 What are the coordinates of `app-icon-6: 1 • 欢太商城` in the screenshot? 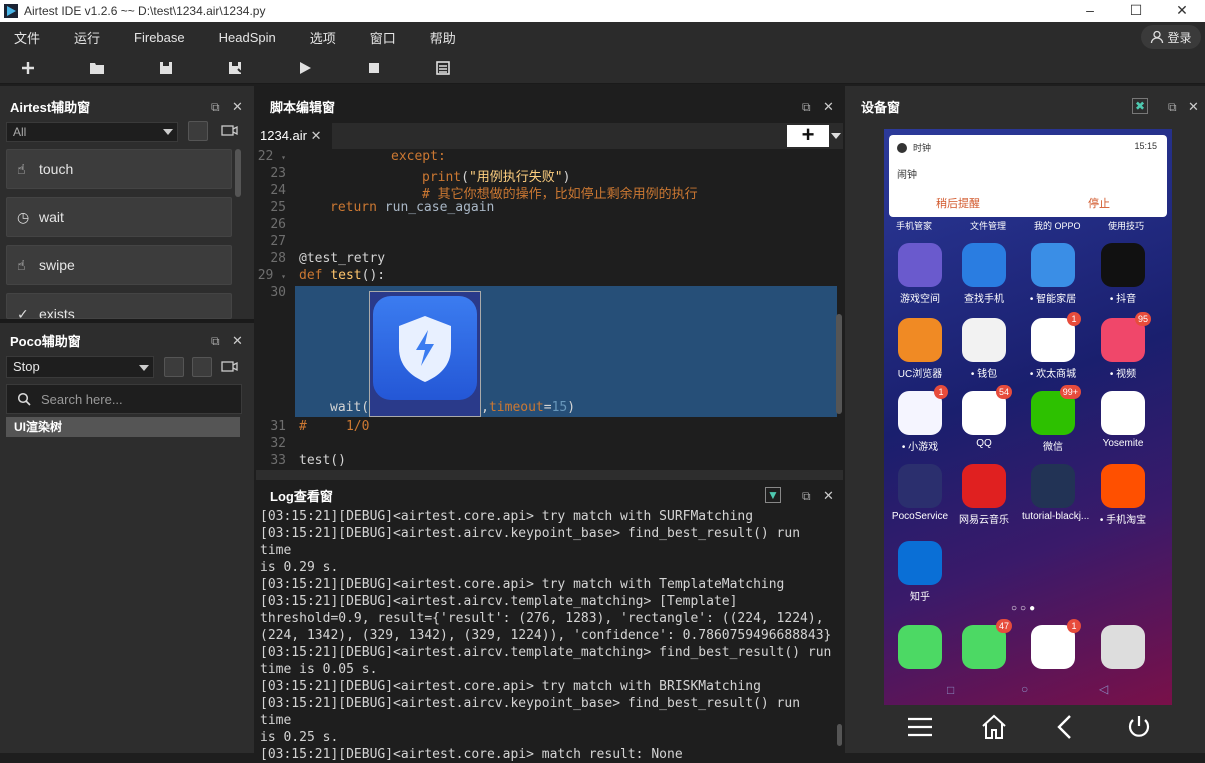 It's located at (1053, 346).